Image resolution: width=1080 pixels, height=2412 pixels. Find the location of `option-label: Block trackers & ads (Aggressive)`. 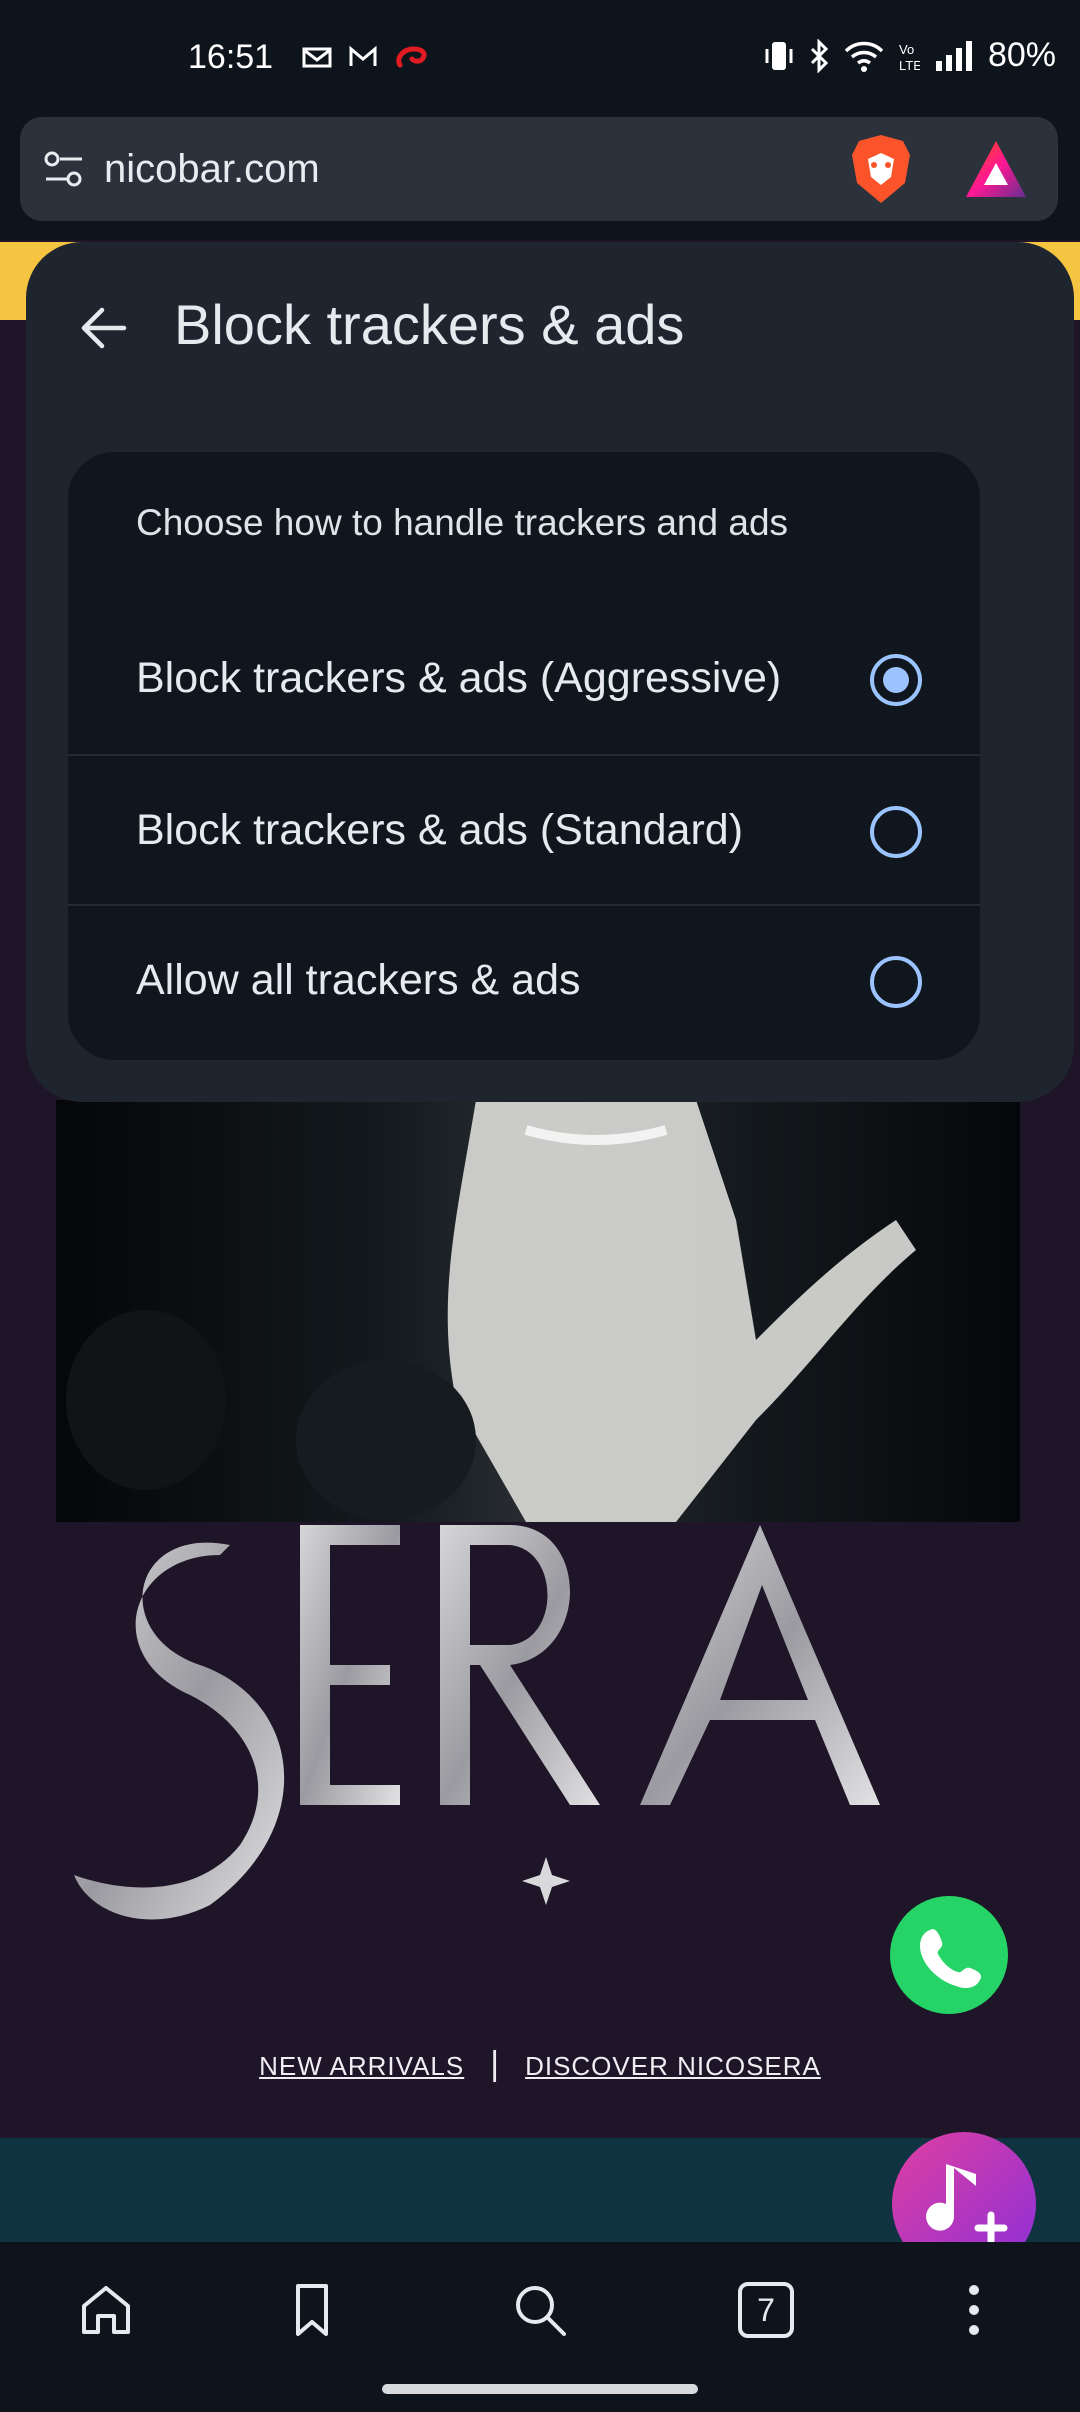

option-label: Block trackers & ads (Aggressive) is located at coordinates (459, 678).